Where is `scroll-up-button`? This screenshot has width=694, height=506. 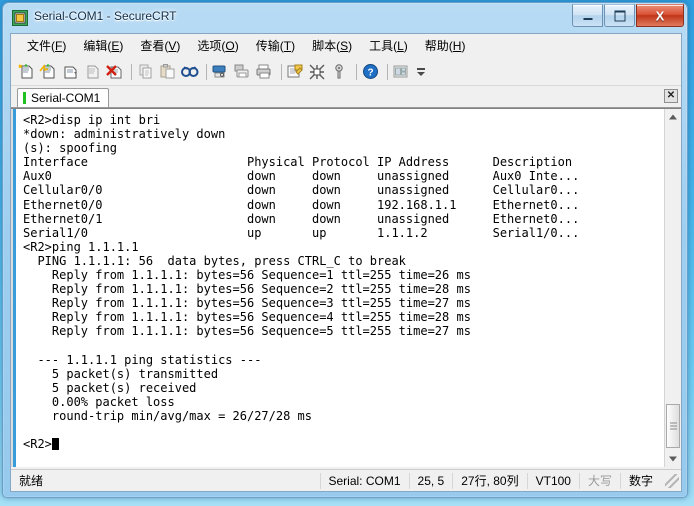
scroll-up-button is located at coordinates (673, 117).